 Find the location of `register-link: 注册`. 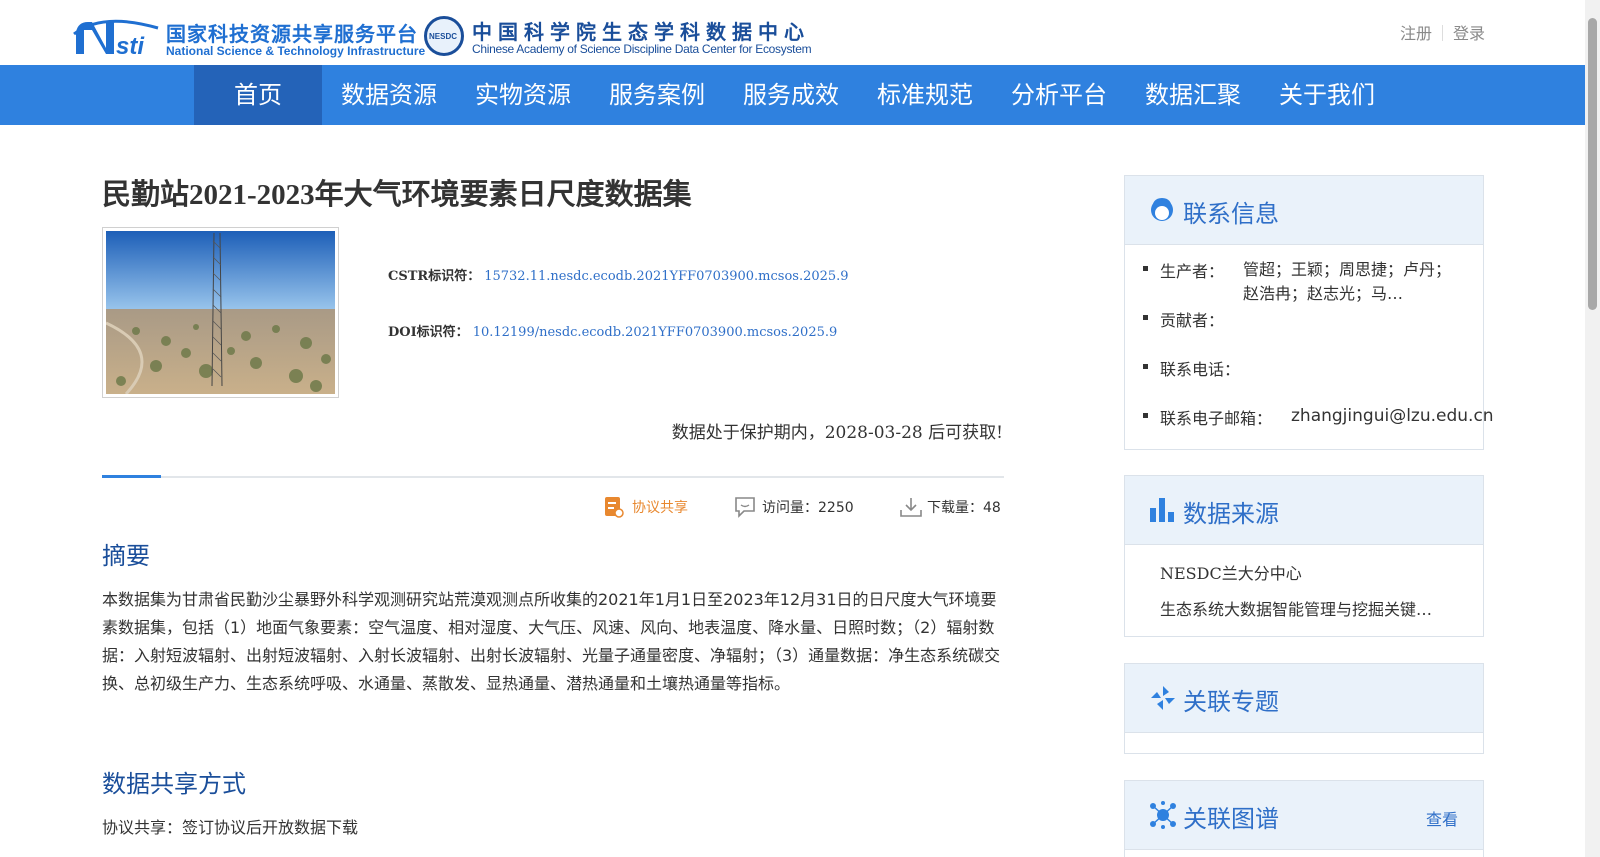

register-link: 注册 is located at coordinates (1416, 33).